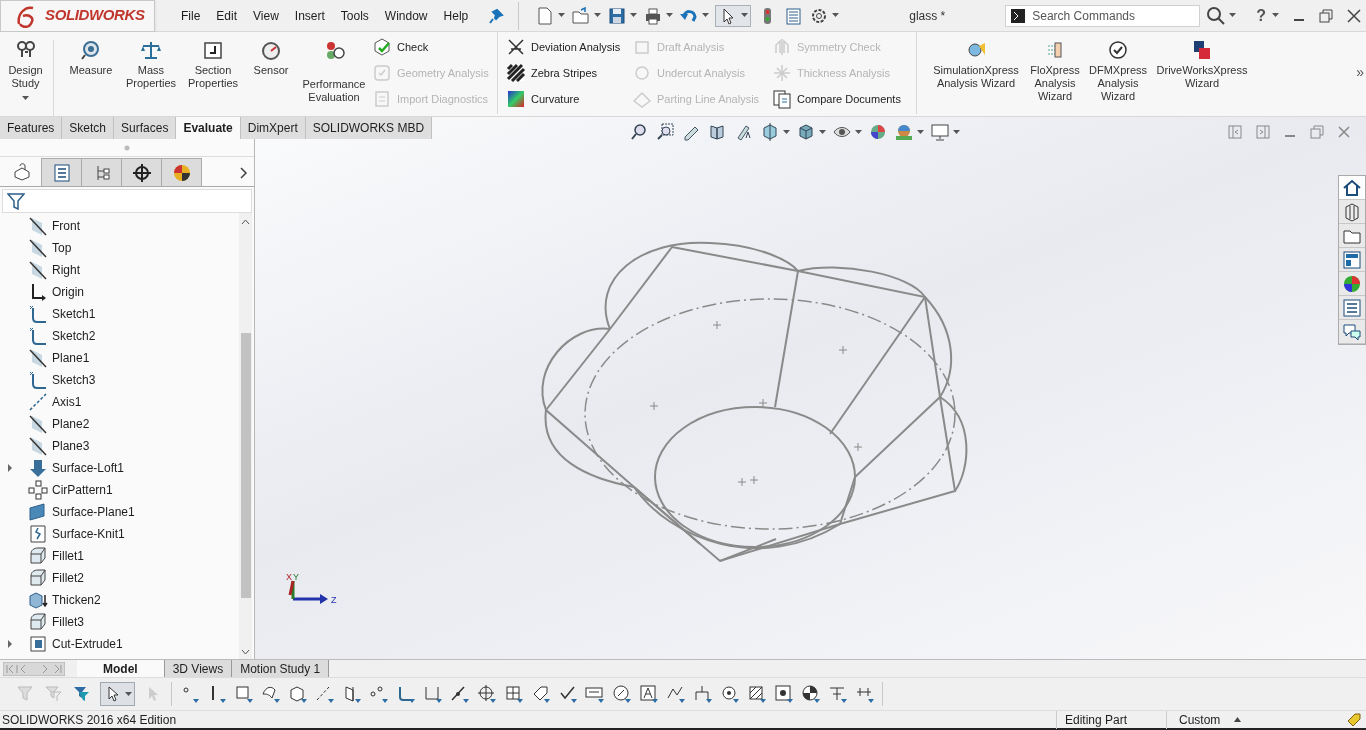 This screenshot has width=1366, height=730. Describe the element at coordinates (68, 292) in the screenshot. I see `tree-item: Origin` at that location.